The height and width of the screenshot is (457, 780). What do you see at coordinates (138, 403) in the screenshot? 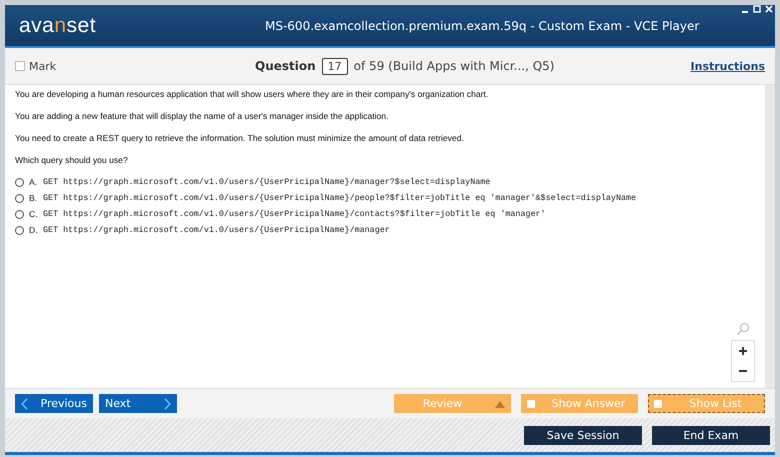
I see `next-button: Next` at bounding box center [138, 403].